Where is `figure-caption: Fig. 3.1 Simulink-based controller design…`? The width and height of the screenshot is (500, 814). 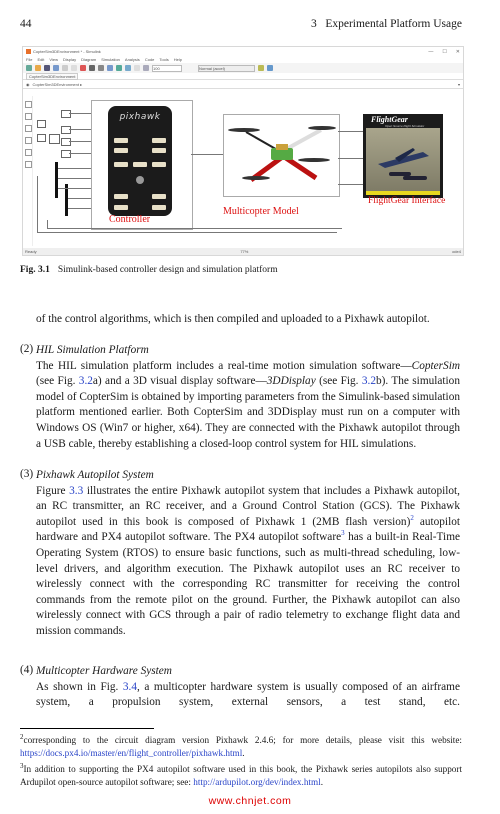
figure-caption: Fig. 3.1 Simulink-based controller design… is located at coordinates (149, 270).